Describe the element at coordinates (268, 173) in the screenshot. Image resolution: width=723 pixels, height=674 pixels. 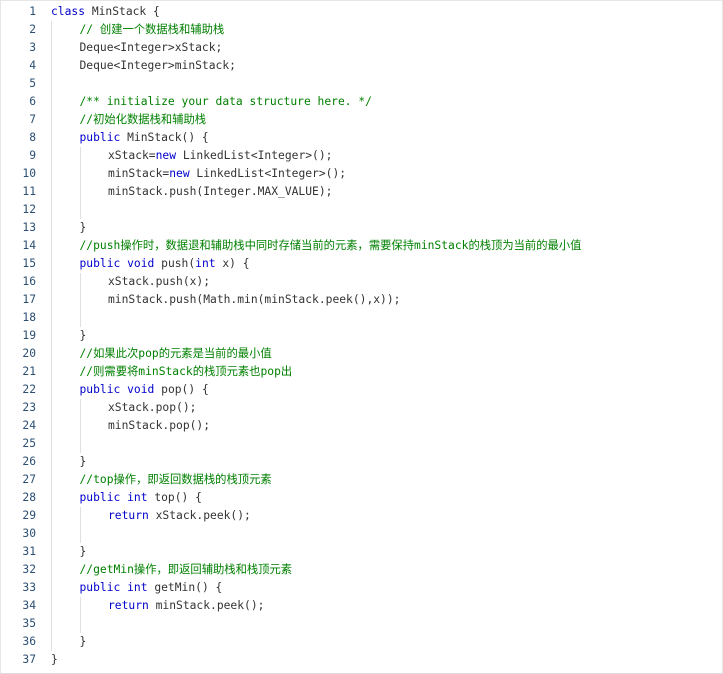
I see `text-token: LinkedList<Integer>();` at that location.